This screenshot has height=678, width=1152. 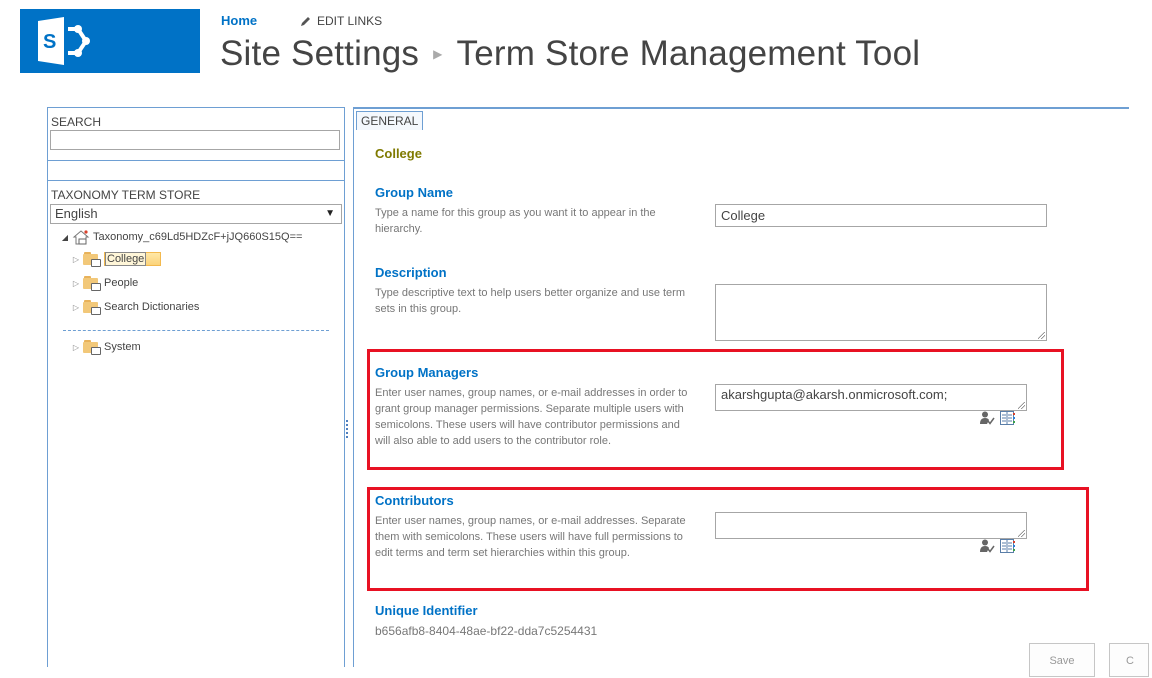 I want to click on dropdown-arrow-icon: ▼, so click(x=330, y=213).